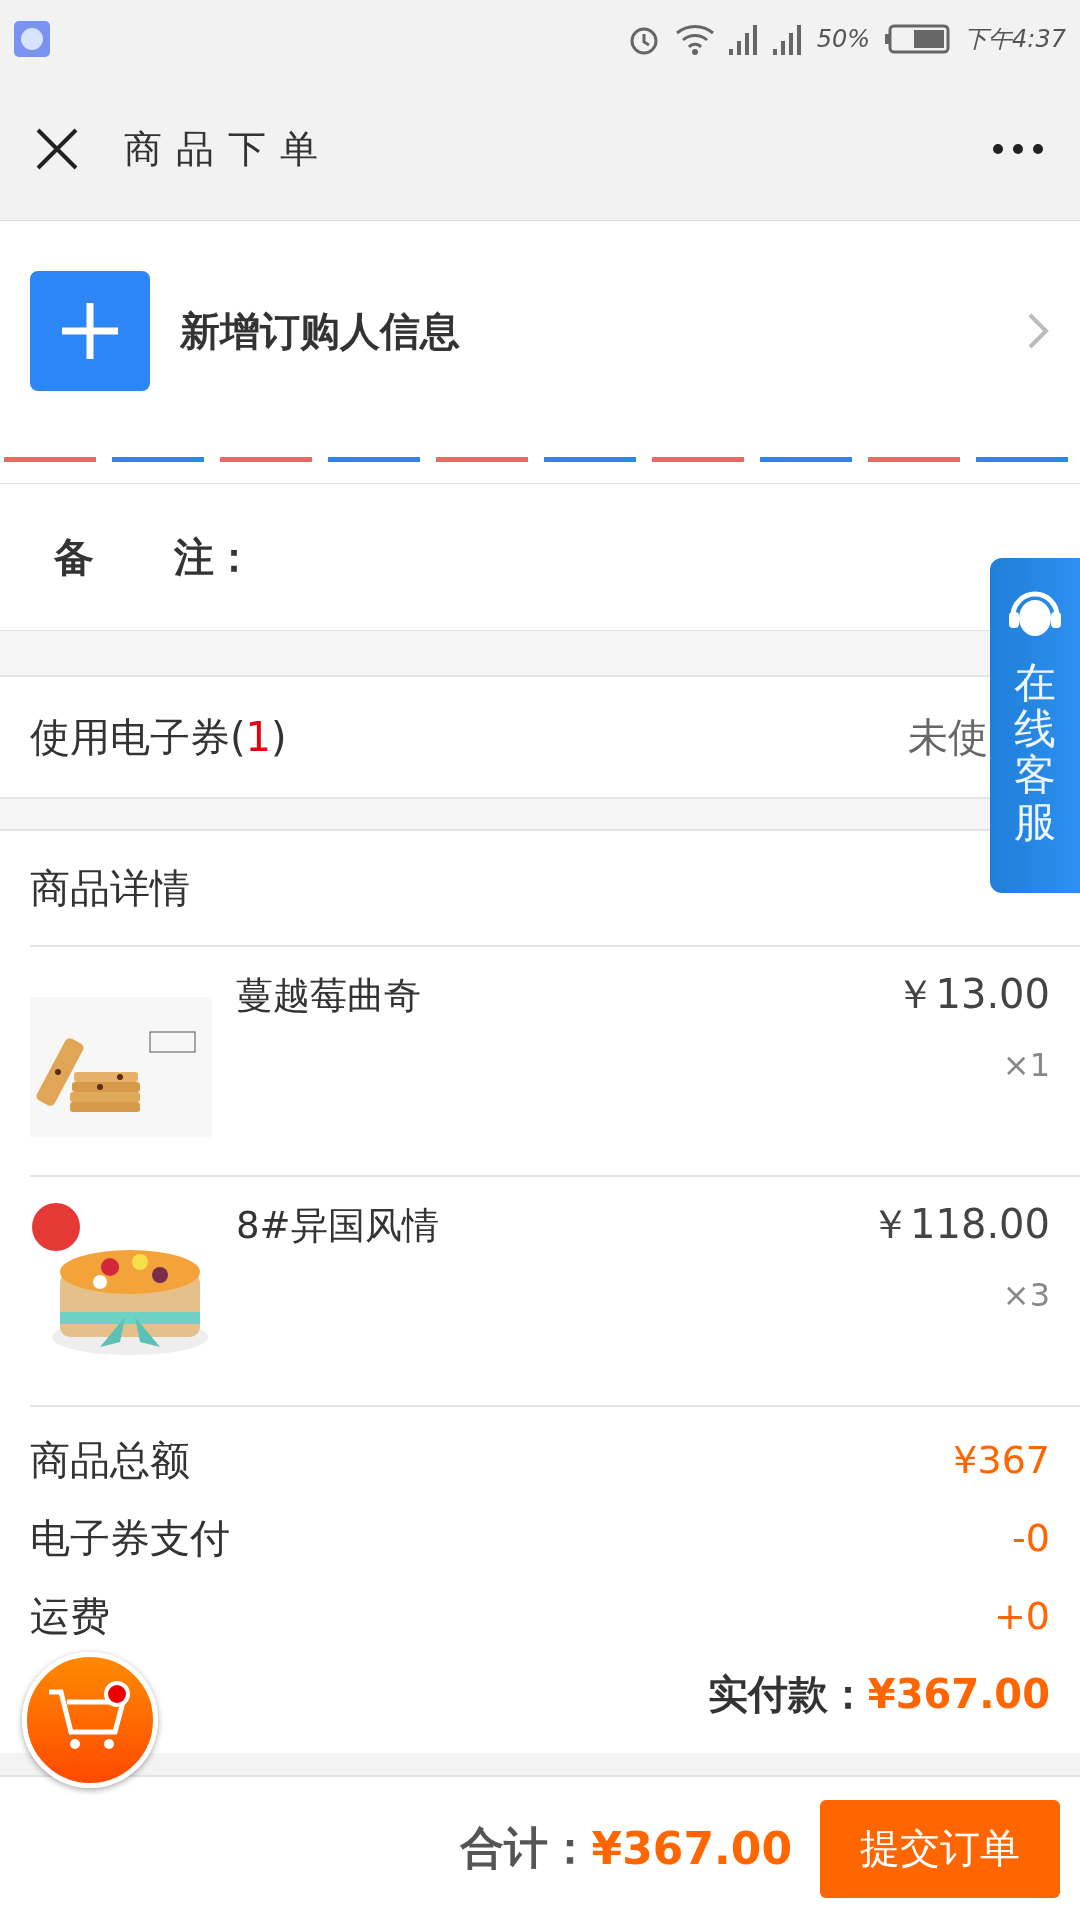 The height and width of the screenshot is (1920, 1080). Describe the element at coordinates (694, 39) in the screenshot. I see `wifi-icon` at that location.